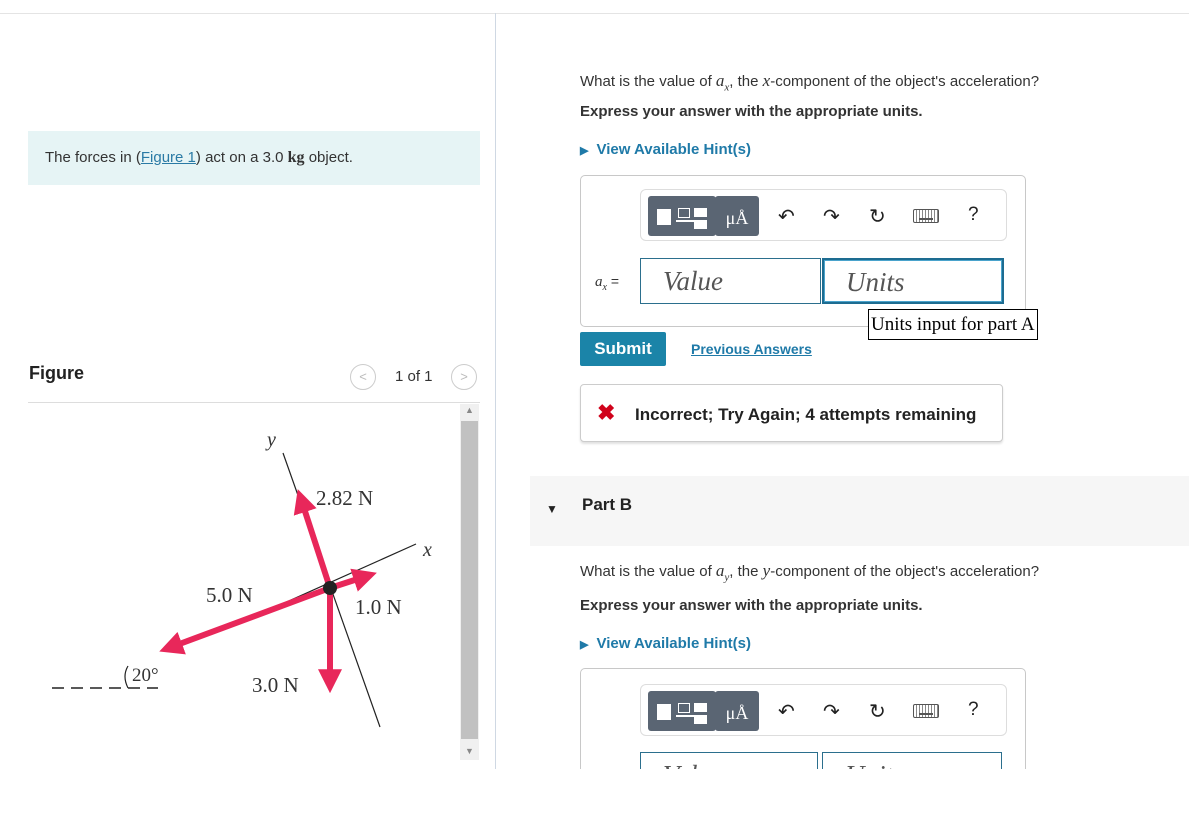 This screenshot has width=1189, height=821. Describe the element at coordinates (737, 216) in the screenshot. I see `units-symbols-button: μÅ` at that location.